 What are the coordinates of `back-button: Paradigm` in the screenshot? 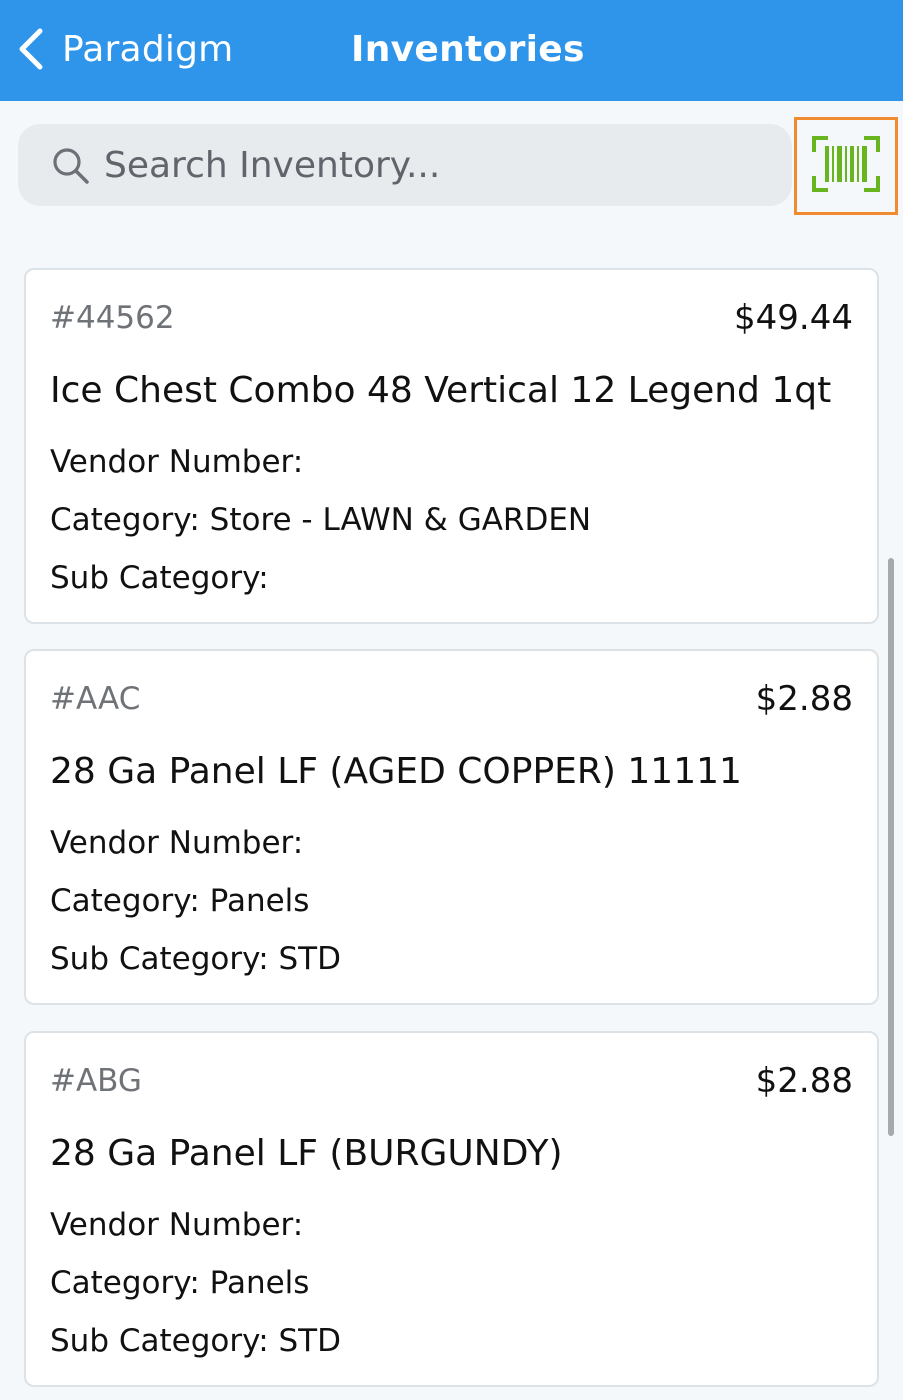 It's located at (124, 49).